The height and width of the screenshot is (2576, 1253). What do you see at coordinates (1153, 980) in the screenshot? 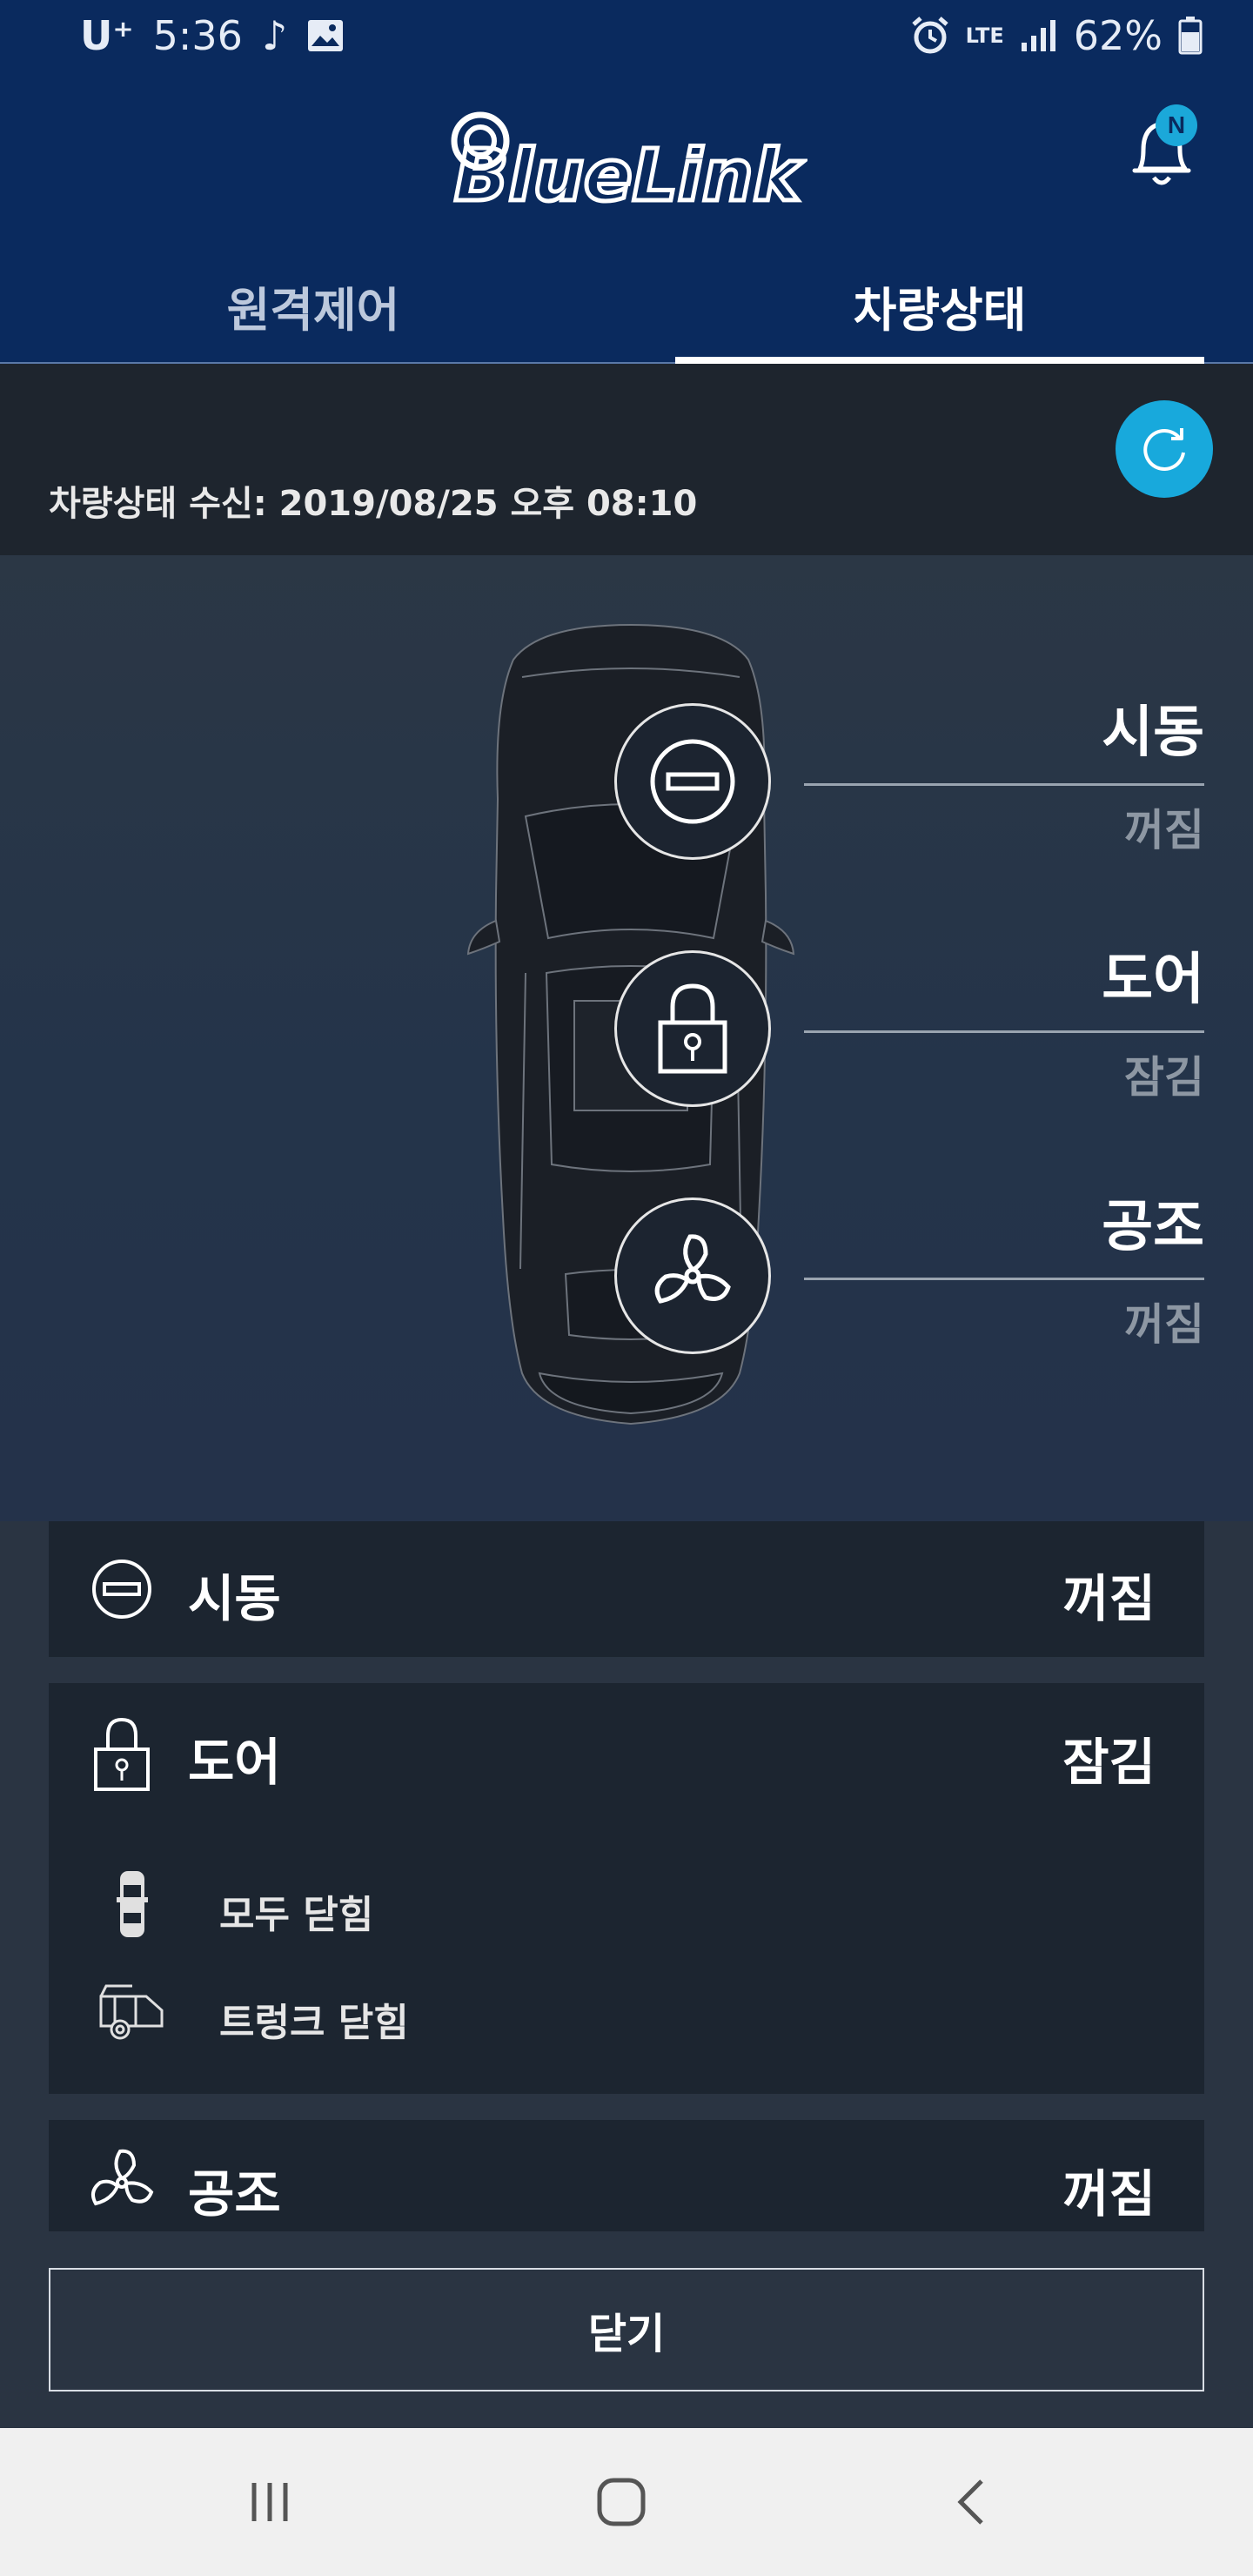
I see `door-callout-title: 도어` at bounding box center [1153, 980].